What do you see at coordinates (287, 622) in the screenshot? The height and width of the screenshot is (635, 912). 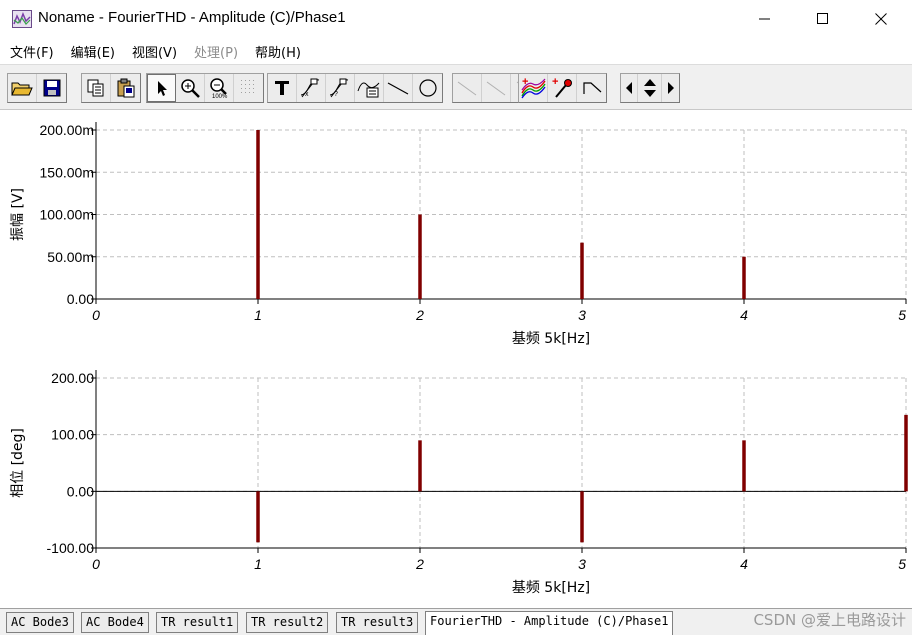 I see `tab-tr-result2: TR result2` at bounding box center [287, 622].